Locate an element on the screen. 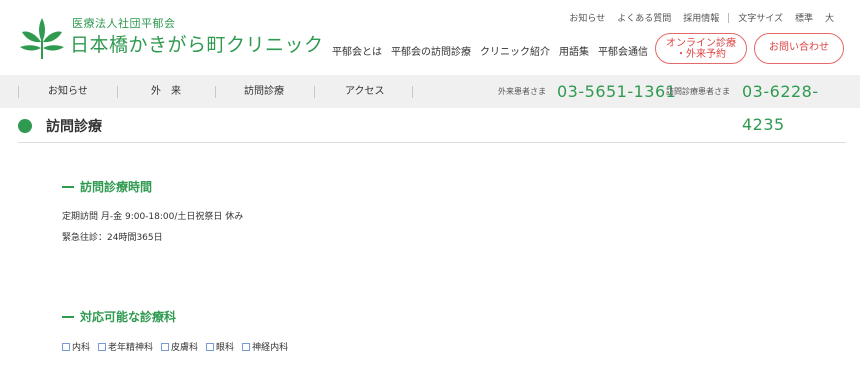 This screenshot has width=860, height=370. font-size-large-button: 大 is located at coordinates (829, 17).